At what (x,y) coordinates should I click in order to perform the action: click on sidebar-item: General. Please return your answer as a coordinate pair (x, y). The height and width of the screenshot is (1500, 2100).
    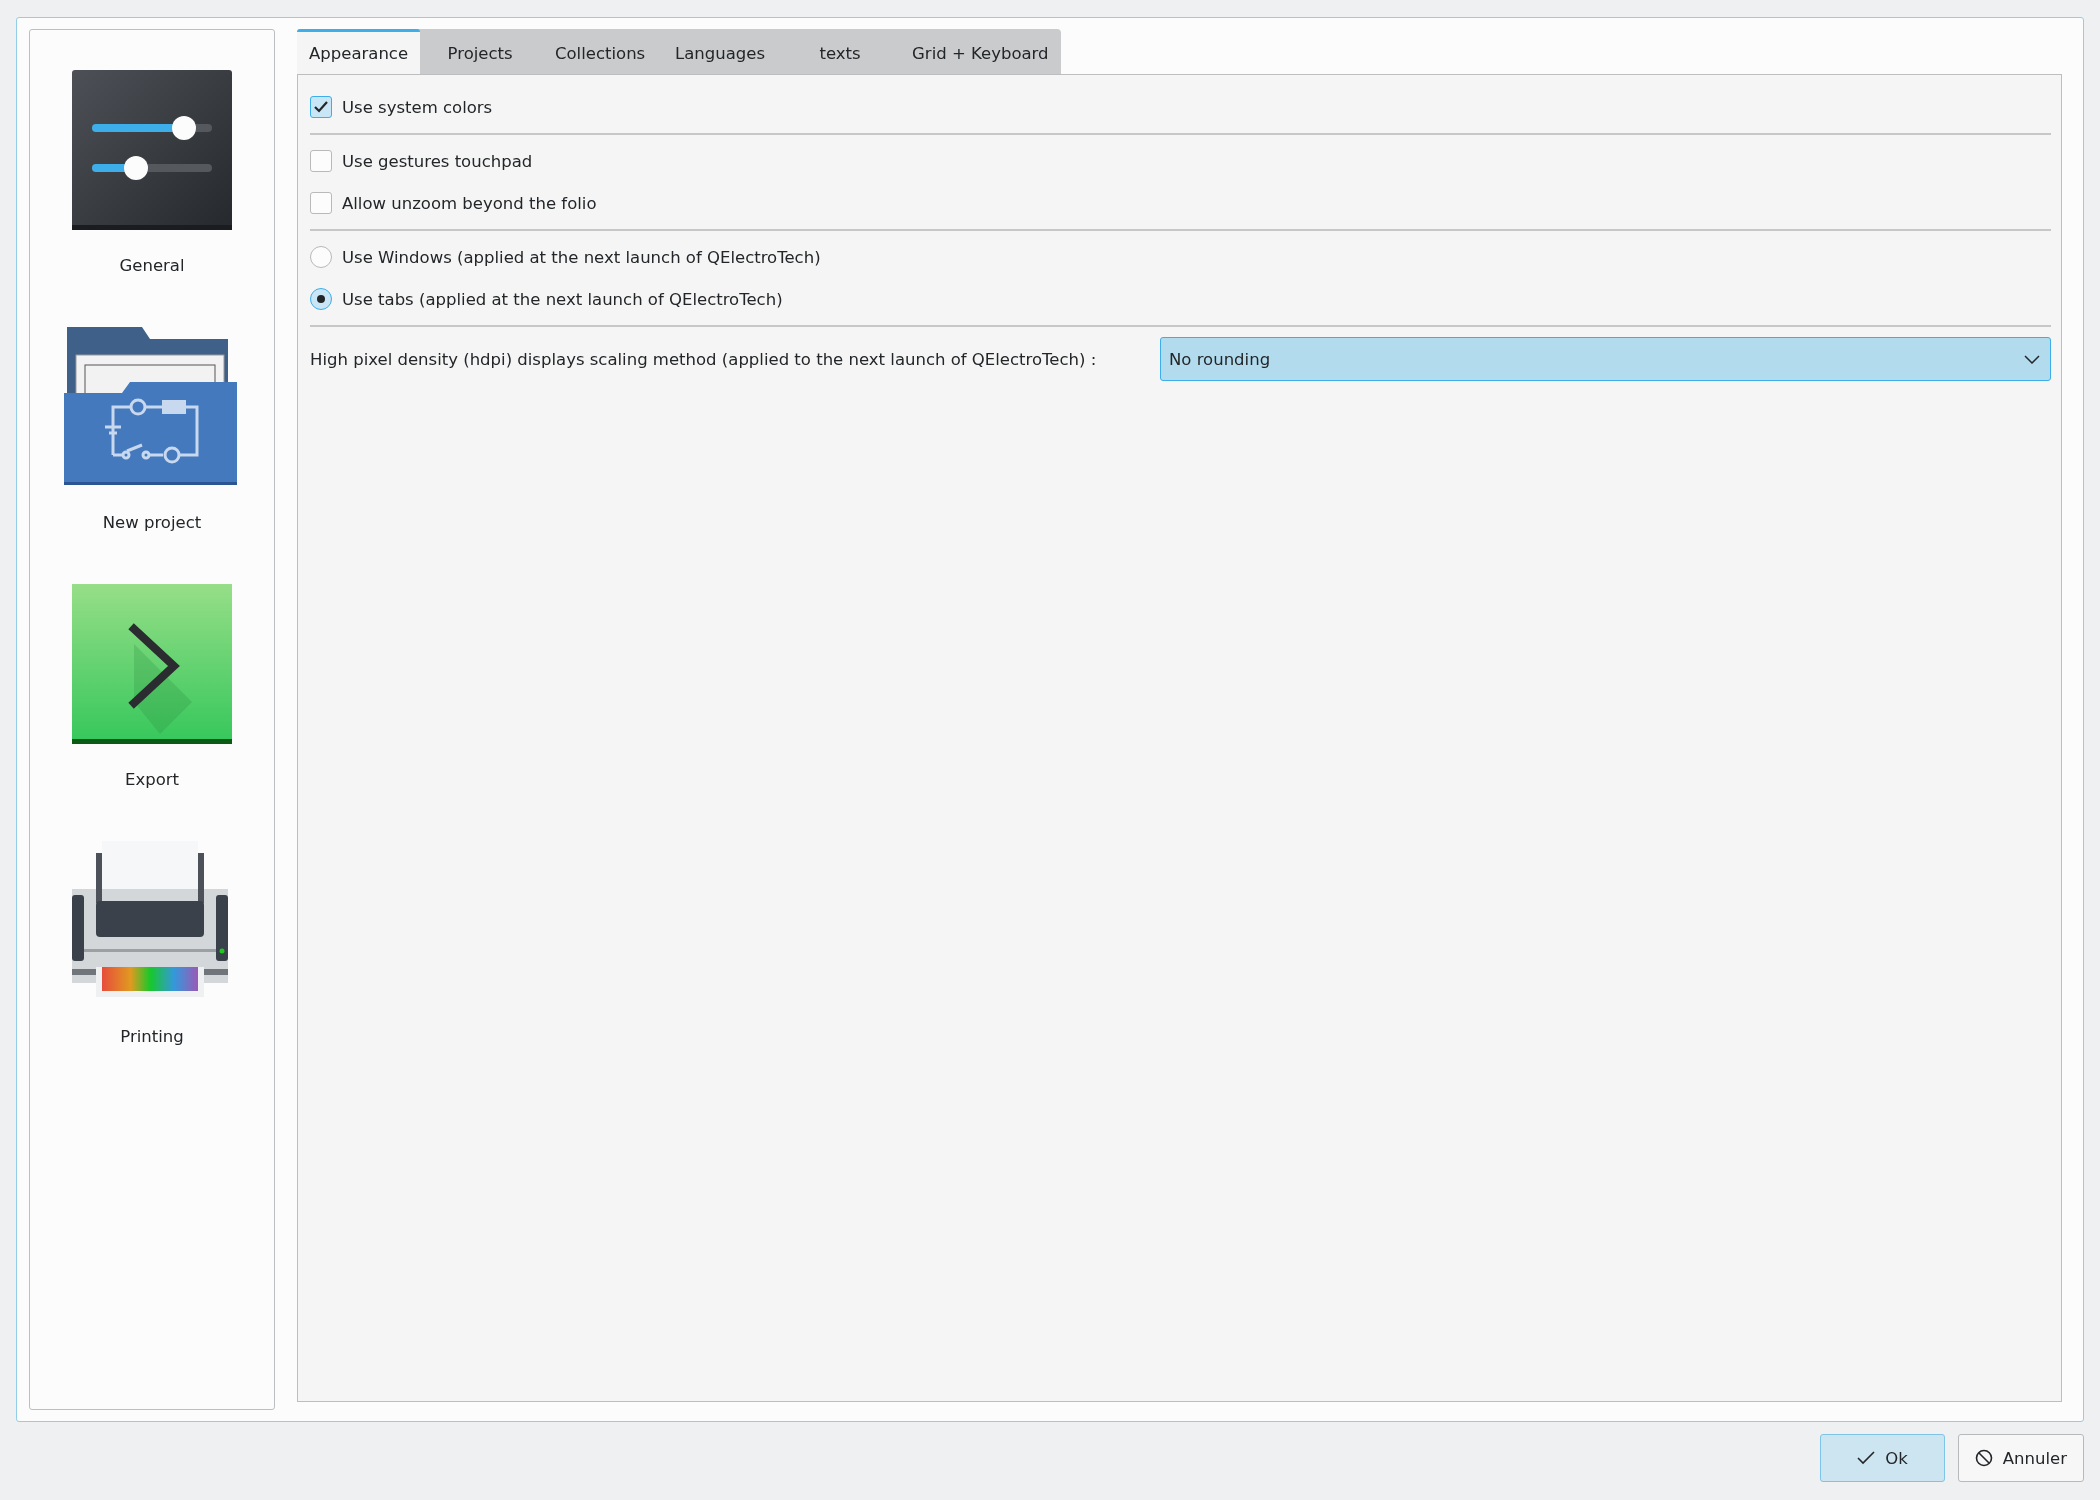
    Looking at the image, I should click on (152, 198).